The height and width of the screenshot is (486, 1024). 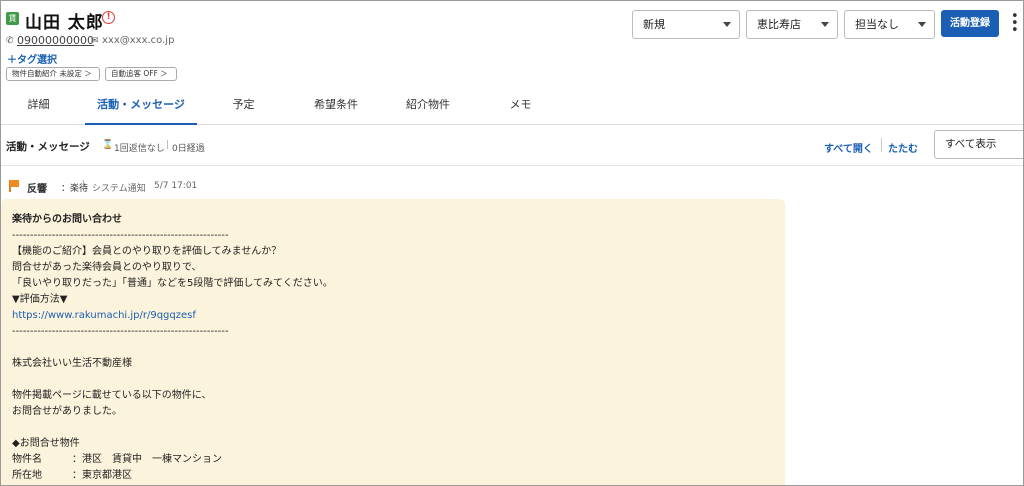 What do you see at coordinates (112, 395) in the screenshot?
I see `message-line: 物件掲載ページに載せている以下の物件に、` at bounding box center [112, 395].